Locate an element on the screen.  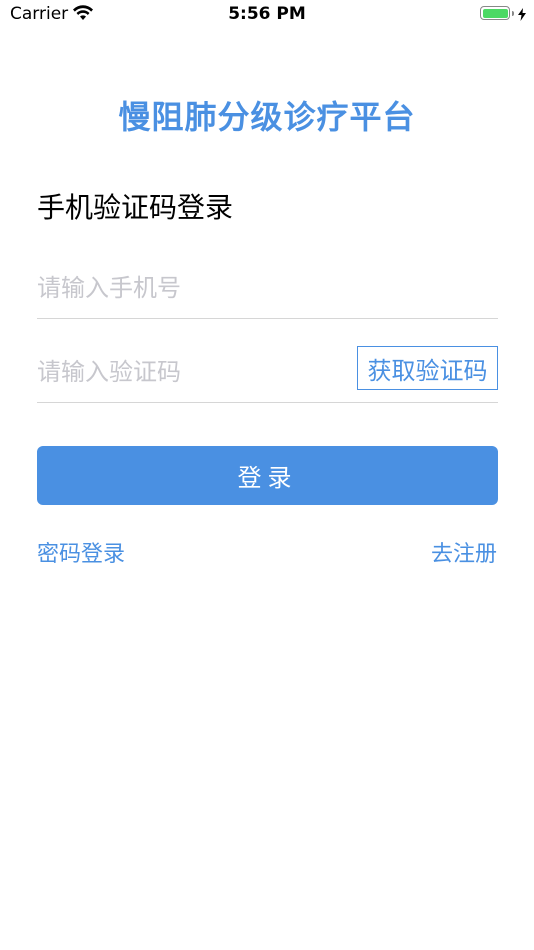
verification-code-input is located at coordinates (187, 372).